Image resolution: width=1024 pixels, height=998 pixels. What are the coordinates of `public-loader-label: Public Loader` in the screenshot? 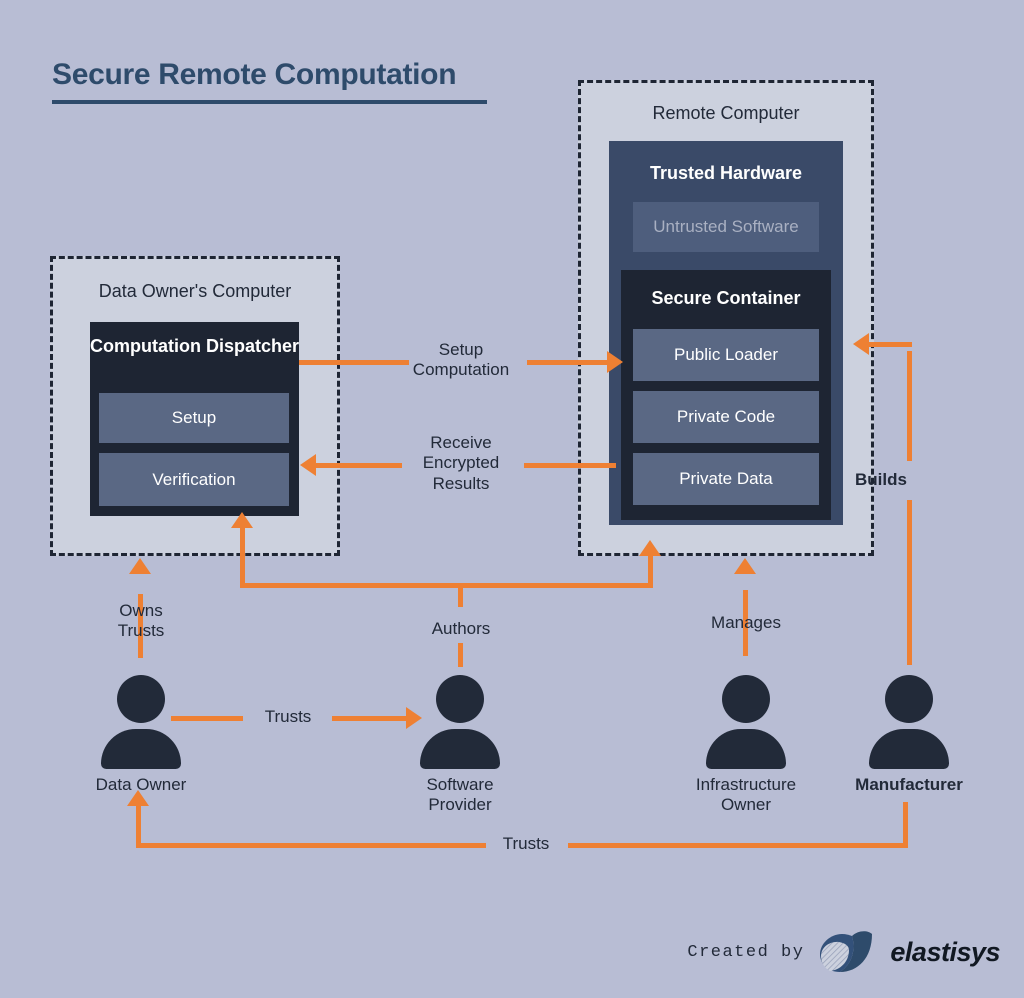 It's located at (726, 354).